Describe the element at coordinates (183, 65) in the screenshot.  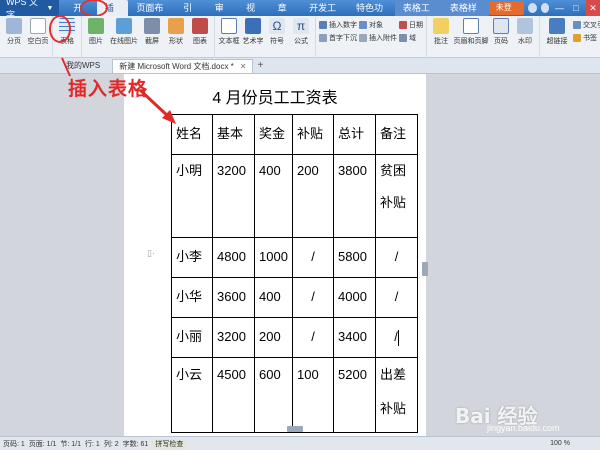
I see `tab-document: 新建 Microsoft Word 文档.docx * ✕` at that location.